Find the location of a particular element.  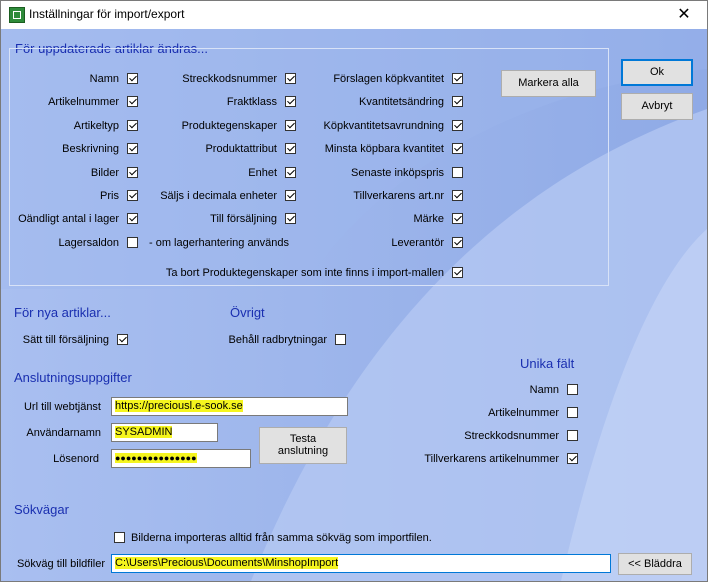

kvantitetsandring-checkbox is located at coordinates (457, 102).